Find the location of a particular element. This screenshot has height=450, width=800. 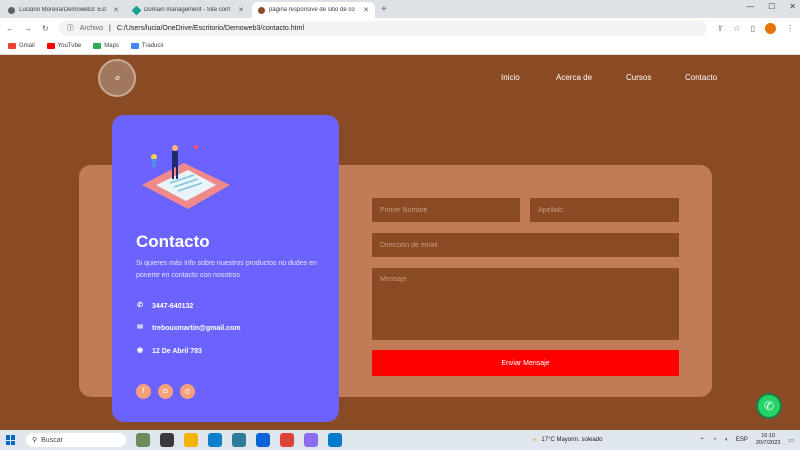

nav-link-acerca: Acerca de is located at coordinates (574, 77).